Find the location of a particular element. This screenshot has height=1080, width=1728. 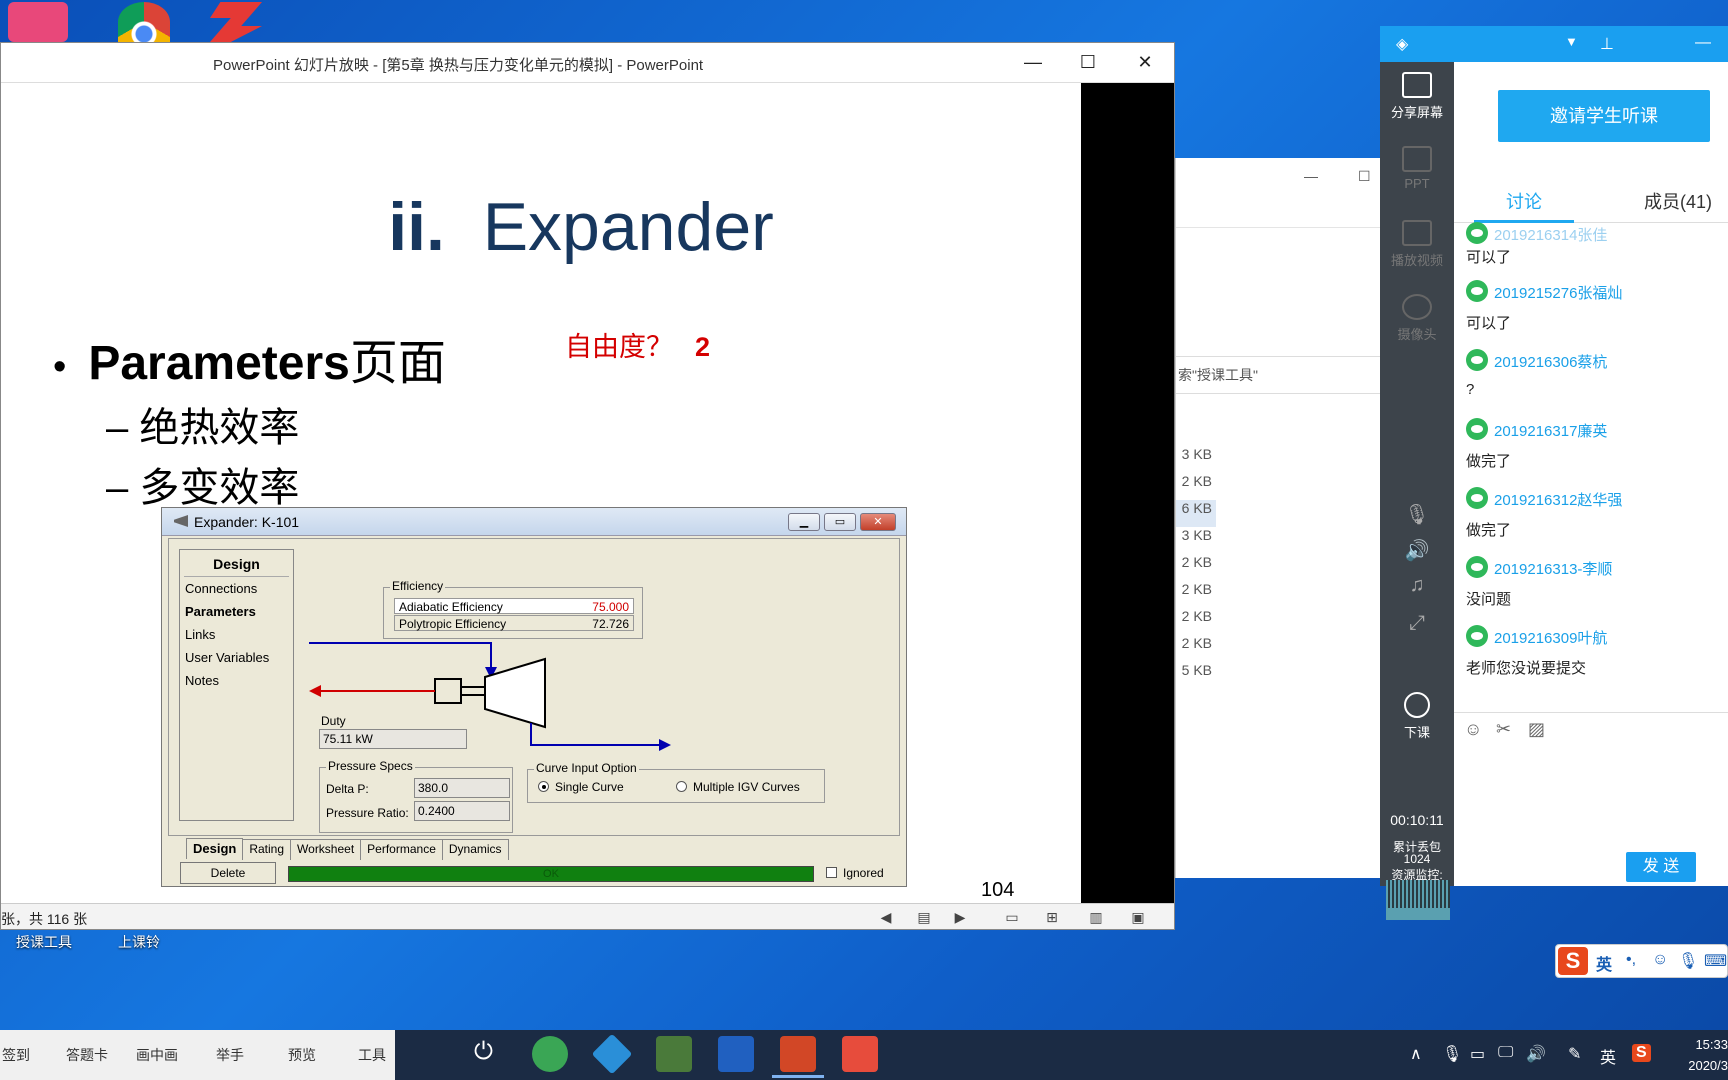

tools-button: 工具 is located at coordinates (372, 1055).